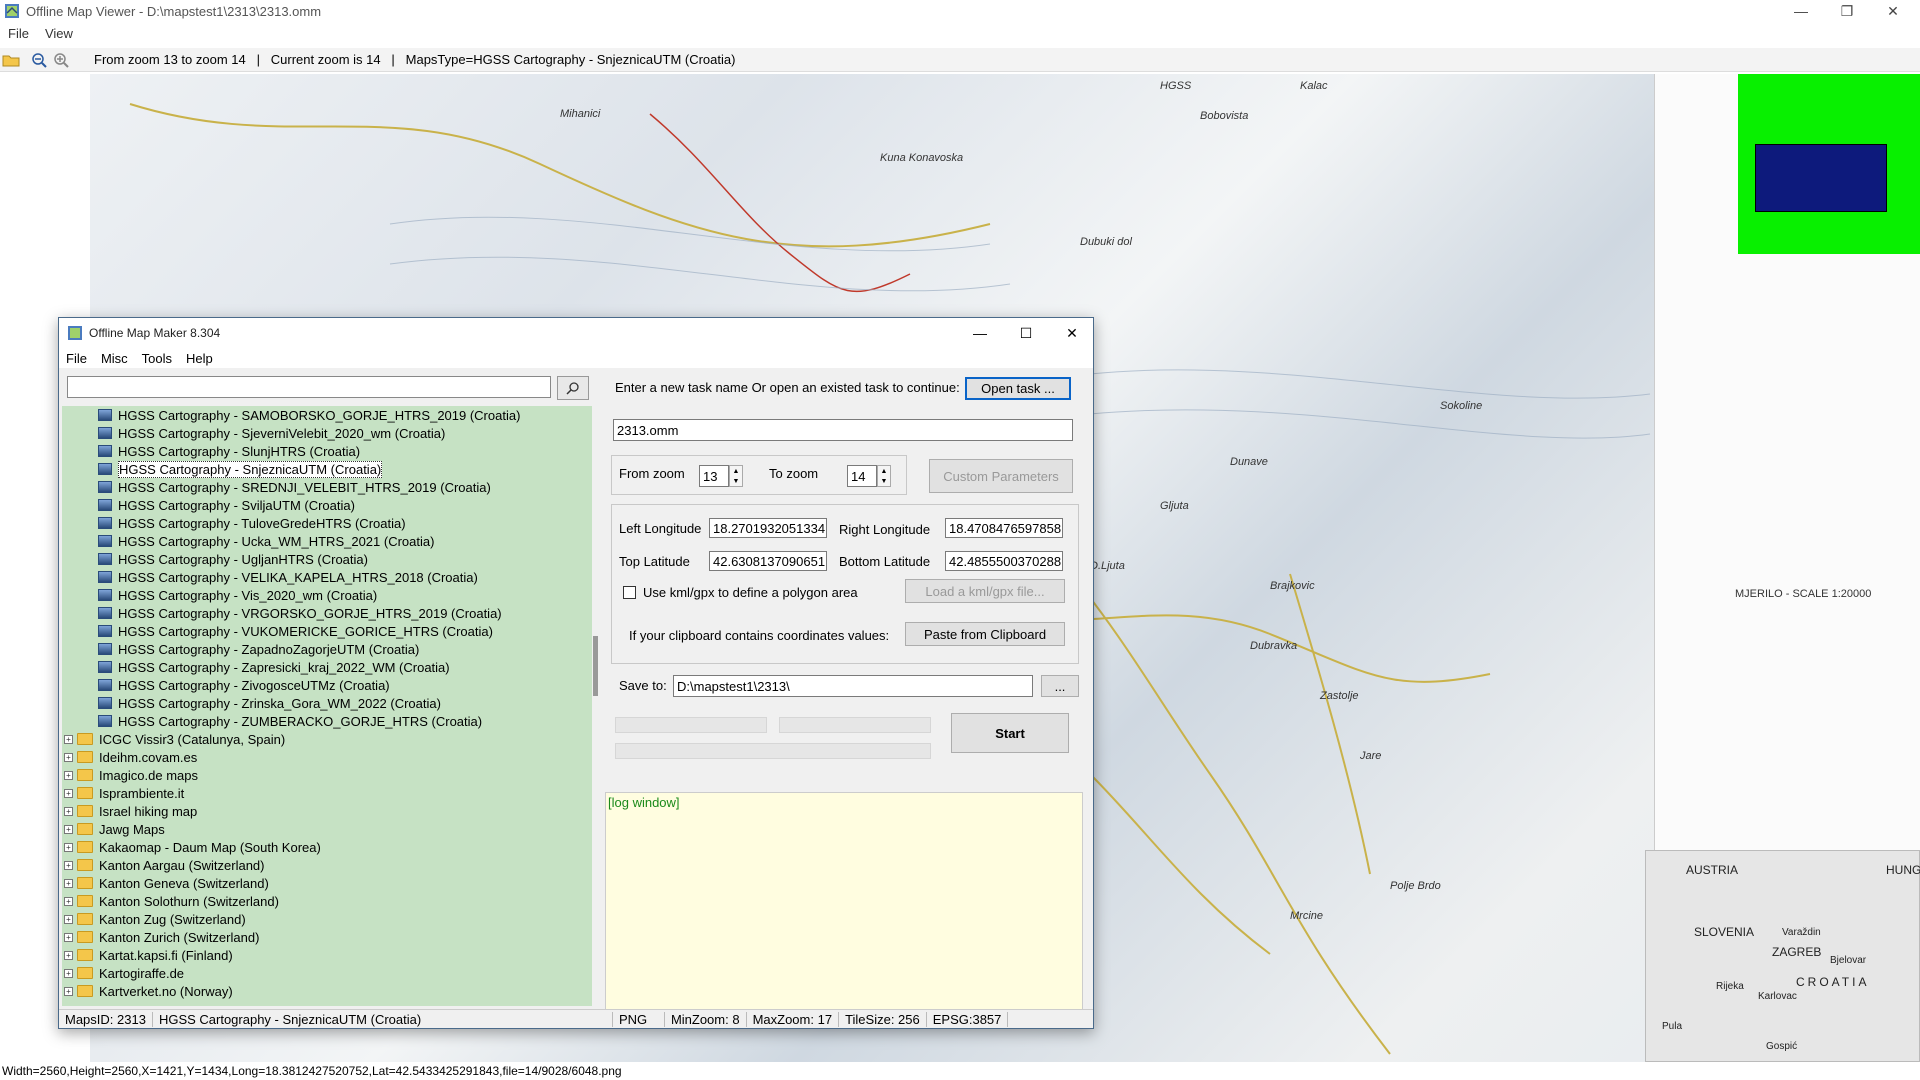 The width and height of the screenshot is (1920, 1080). Describe the element at coordinates (1004, 561) in the screenshot. I see `bottom-latitude-input: 42.4855500370288` at that location.